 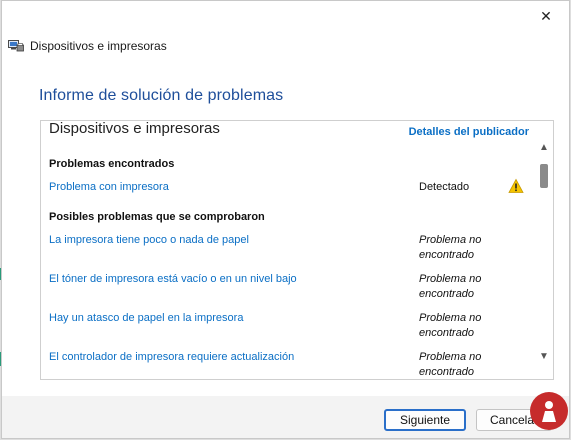 I want to click on chevron-down-icon: ▼, so click(x=544, y=356).